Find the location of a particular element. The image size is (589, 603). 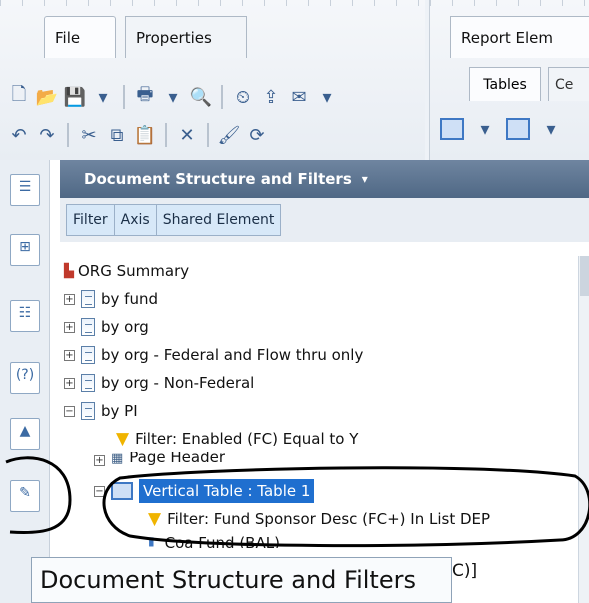

redo-icon: ↷ is located at coordinates (47, 135).